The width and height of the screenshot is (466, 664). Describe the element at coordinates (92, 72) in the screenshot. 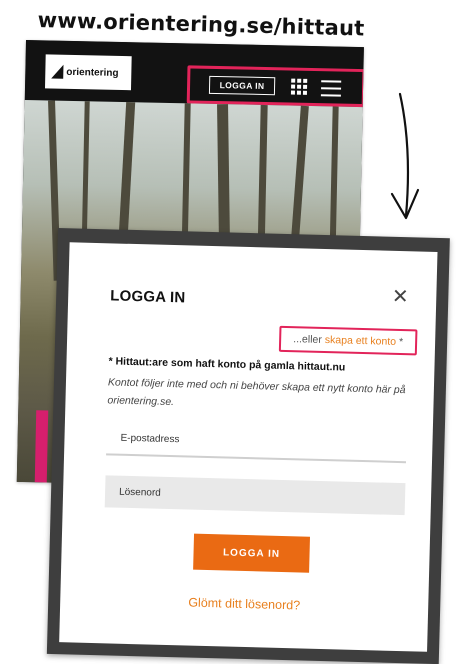

I see `logo-text: orientering` at that location.